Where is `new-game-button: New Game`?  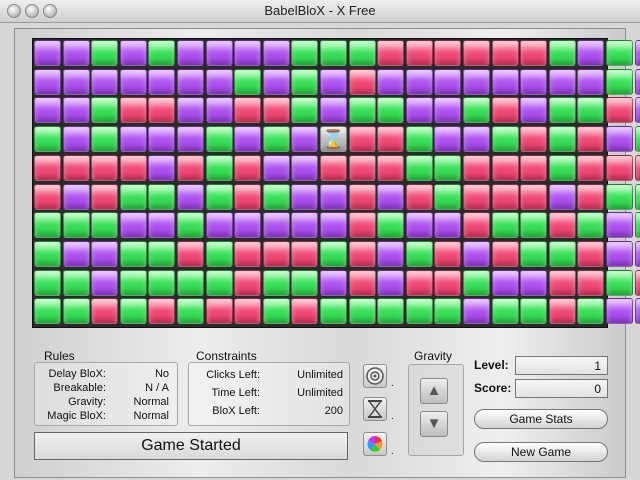 new-game-button: New Game is located at coordinates (541, 452).